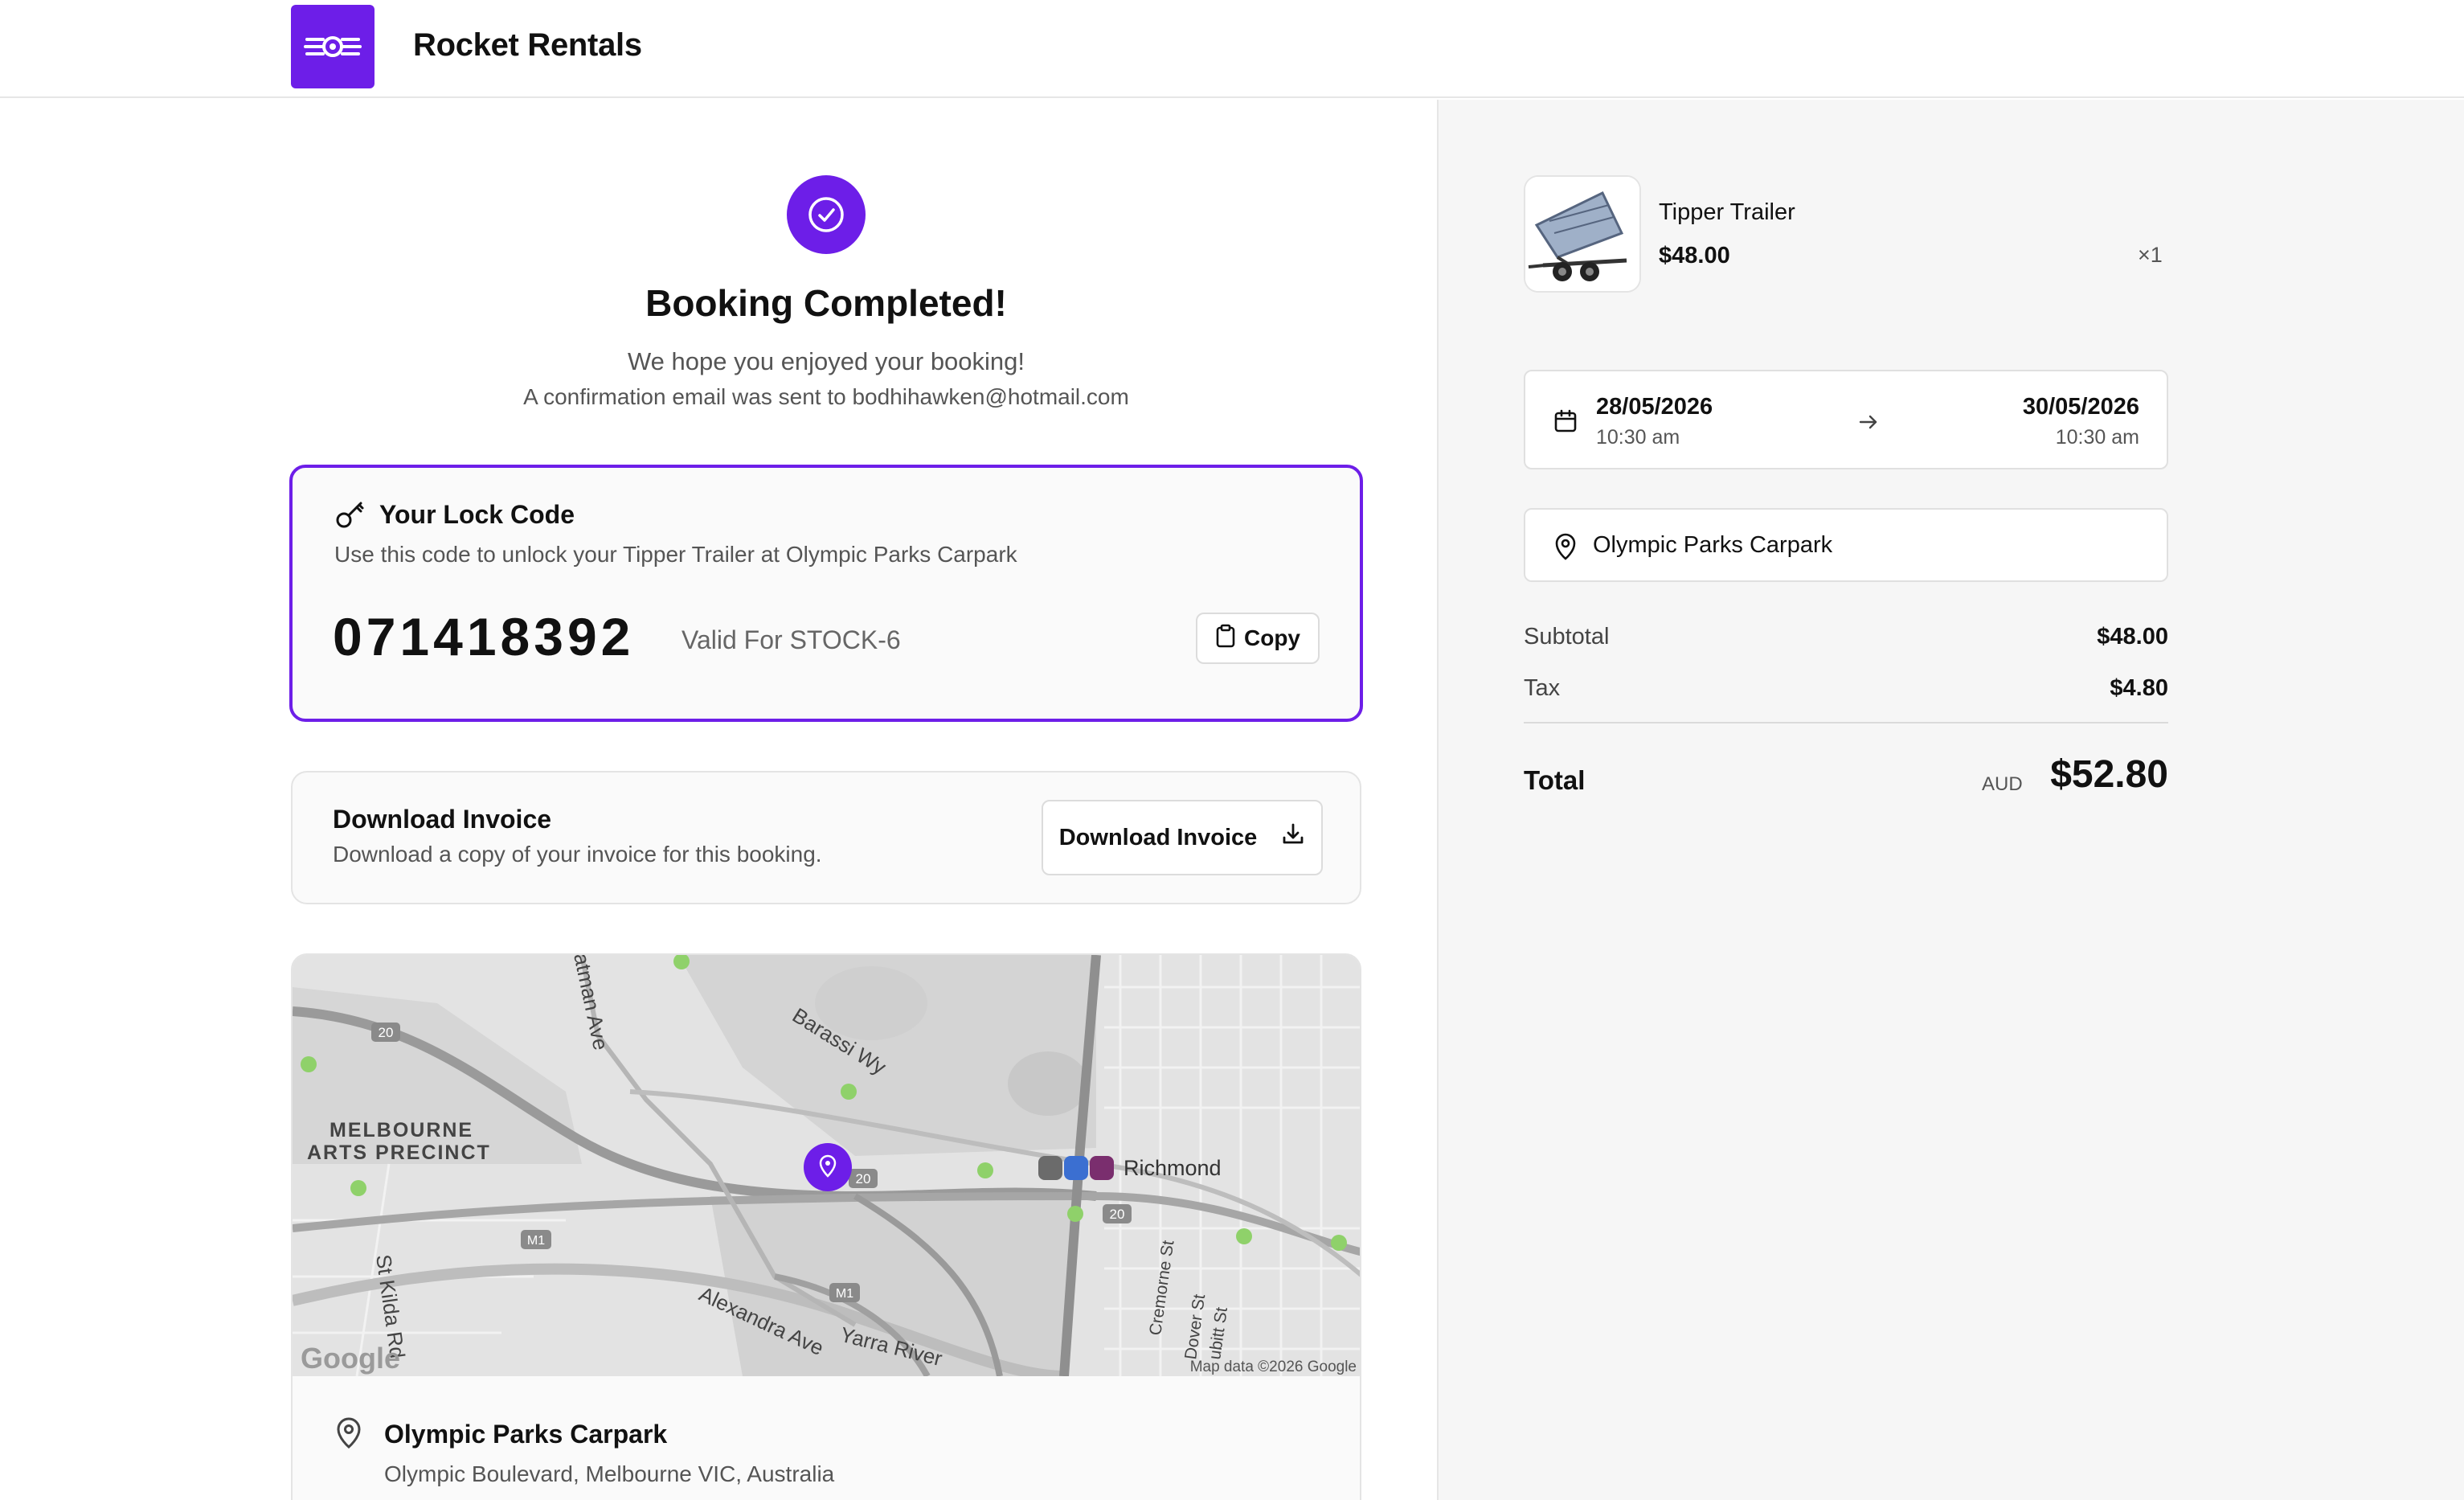 The width and height of the screenshot is (2464, 1500). What do you see at coordinates (386, 1032) in the screenshot?
I see `route-20-label-1: 20` at bounding box center [386, 1032].